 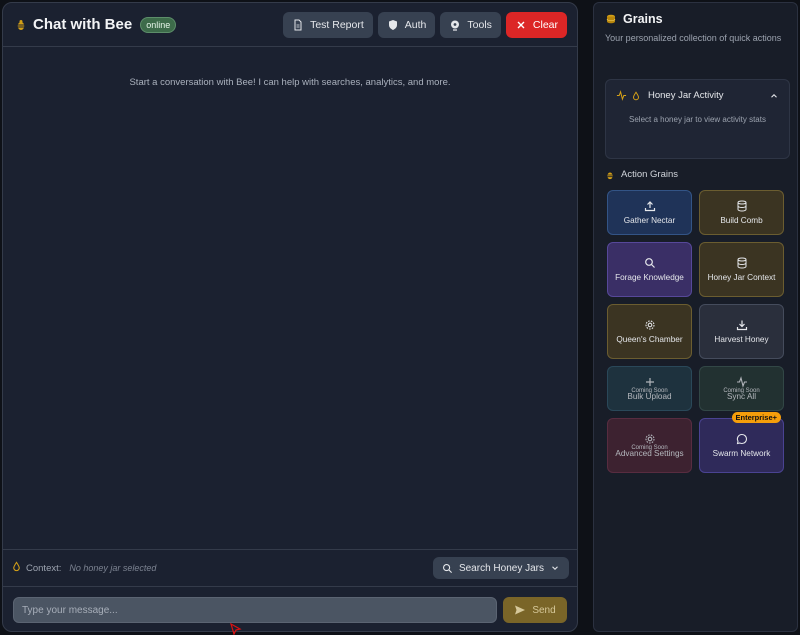 I want to click on mouse-cursor-icon, so click(x=236, y=629).